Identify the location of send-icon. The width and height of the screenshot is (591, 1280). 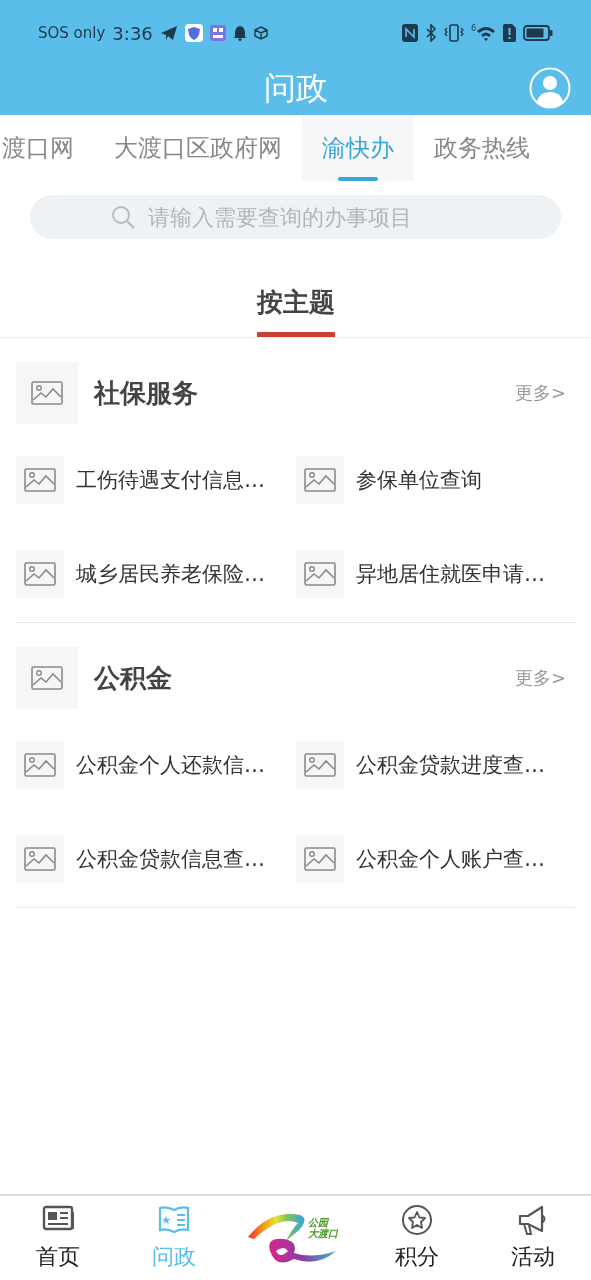
(168, 33).